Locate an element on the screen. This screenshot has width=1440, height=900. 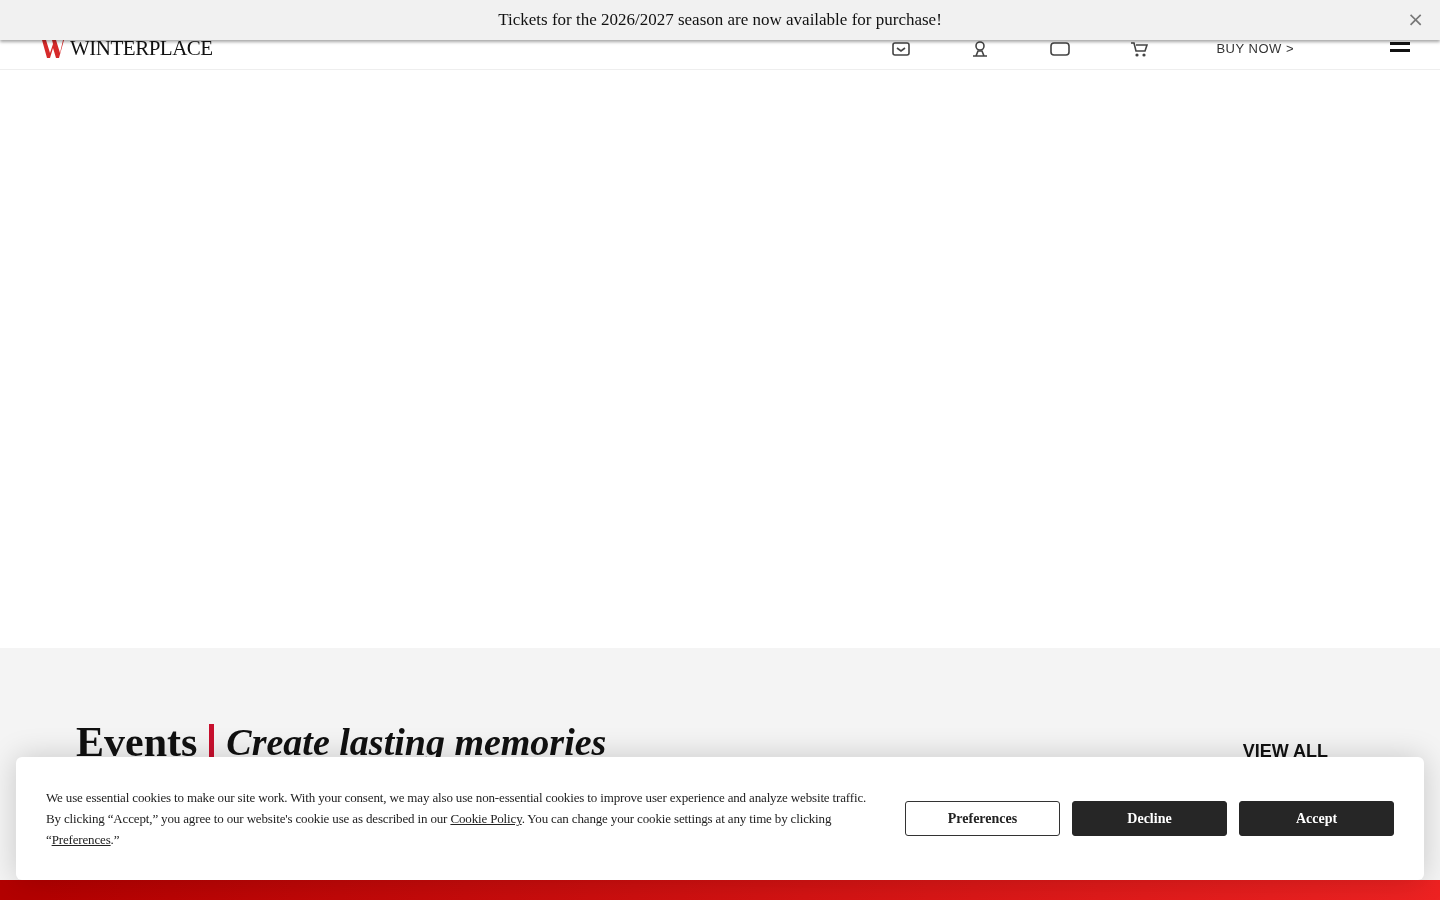
ticket-icon is located at coordinates (901, 48).